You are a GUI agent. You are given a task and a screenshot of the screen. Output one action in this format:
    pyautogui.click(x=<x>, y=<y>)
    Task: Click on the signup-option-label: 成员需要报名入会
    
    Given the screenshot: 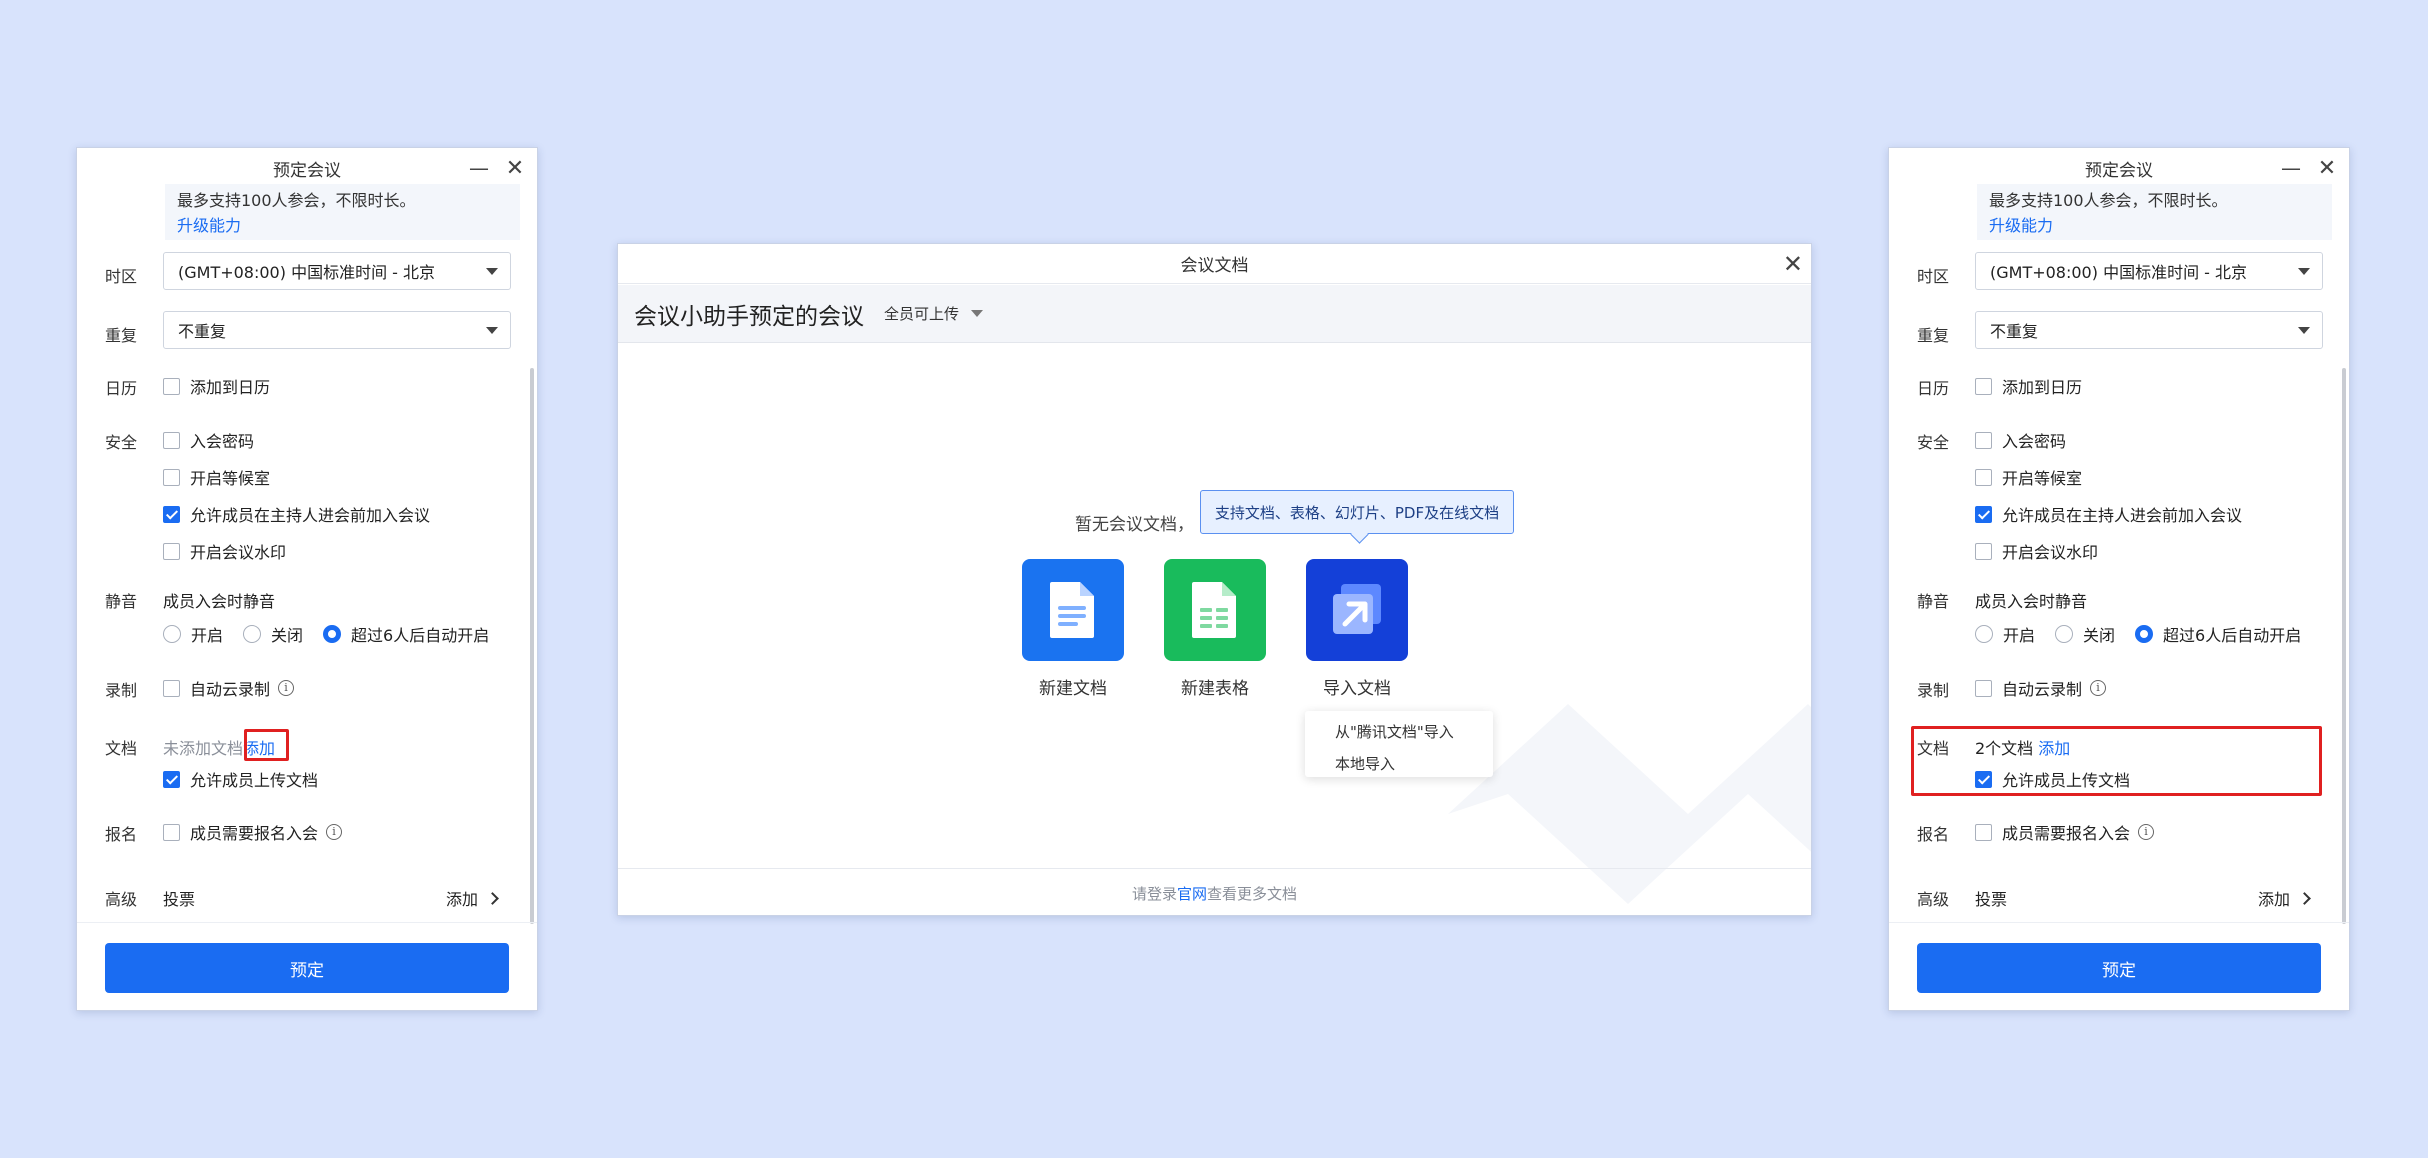 What is the action you would take?
    pyautogui.click(x=254, y=833)
    